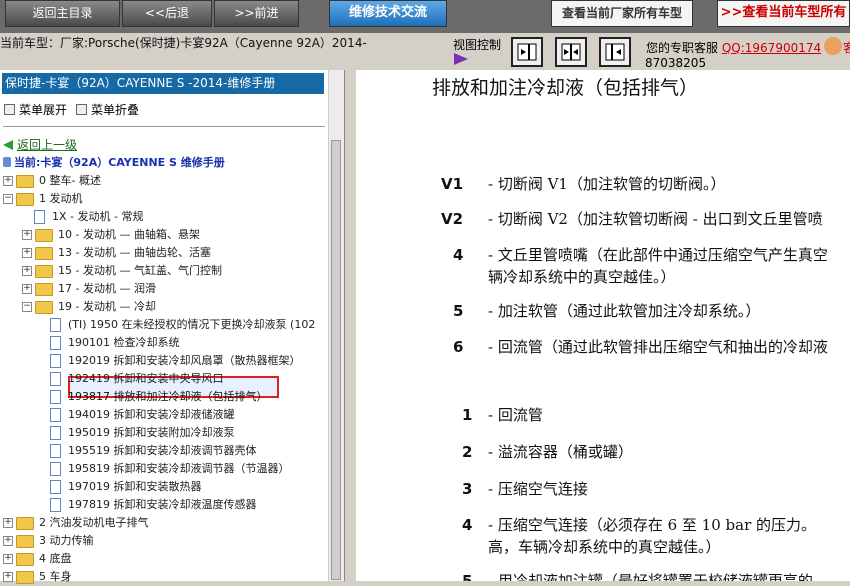  What do you see at coordinates (116, 253) in the screenshot?
I see `tree-item: +13 - 发动机 — 曲轴齿轮、活塞` at bounding box center [116, 253].